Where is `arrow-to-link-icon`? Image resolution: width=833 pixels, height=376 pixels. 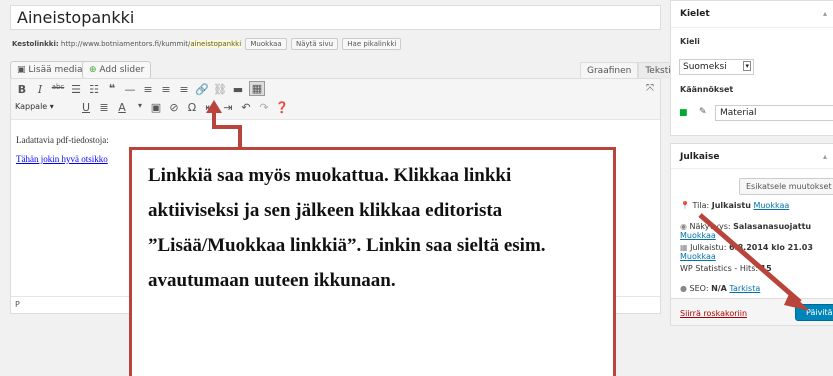 arrow-to-link-icon is located at coordinates (224, 123).